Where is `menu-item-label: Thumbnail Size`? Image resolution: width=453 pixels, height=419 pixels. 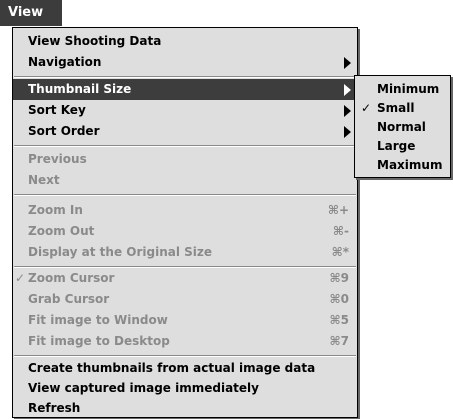
menu-item-label: Thumbnail Size is located at coordinates (80, 89).